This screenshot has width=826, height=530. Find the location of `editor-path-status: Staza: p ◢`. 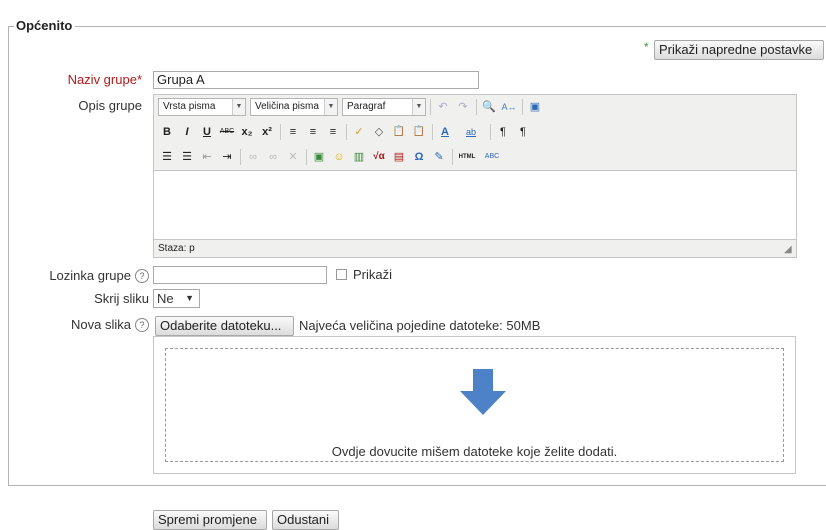

editor-path-status: Staza: p ◢ is located at coordinates (475, 248).